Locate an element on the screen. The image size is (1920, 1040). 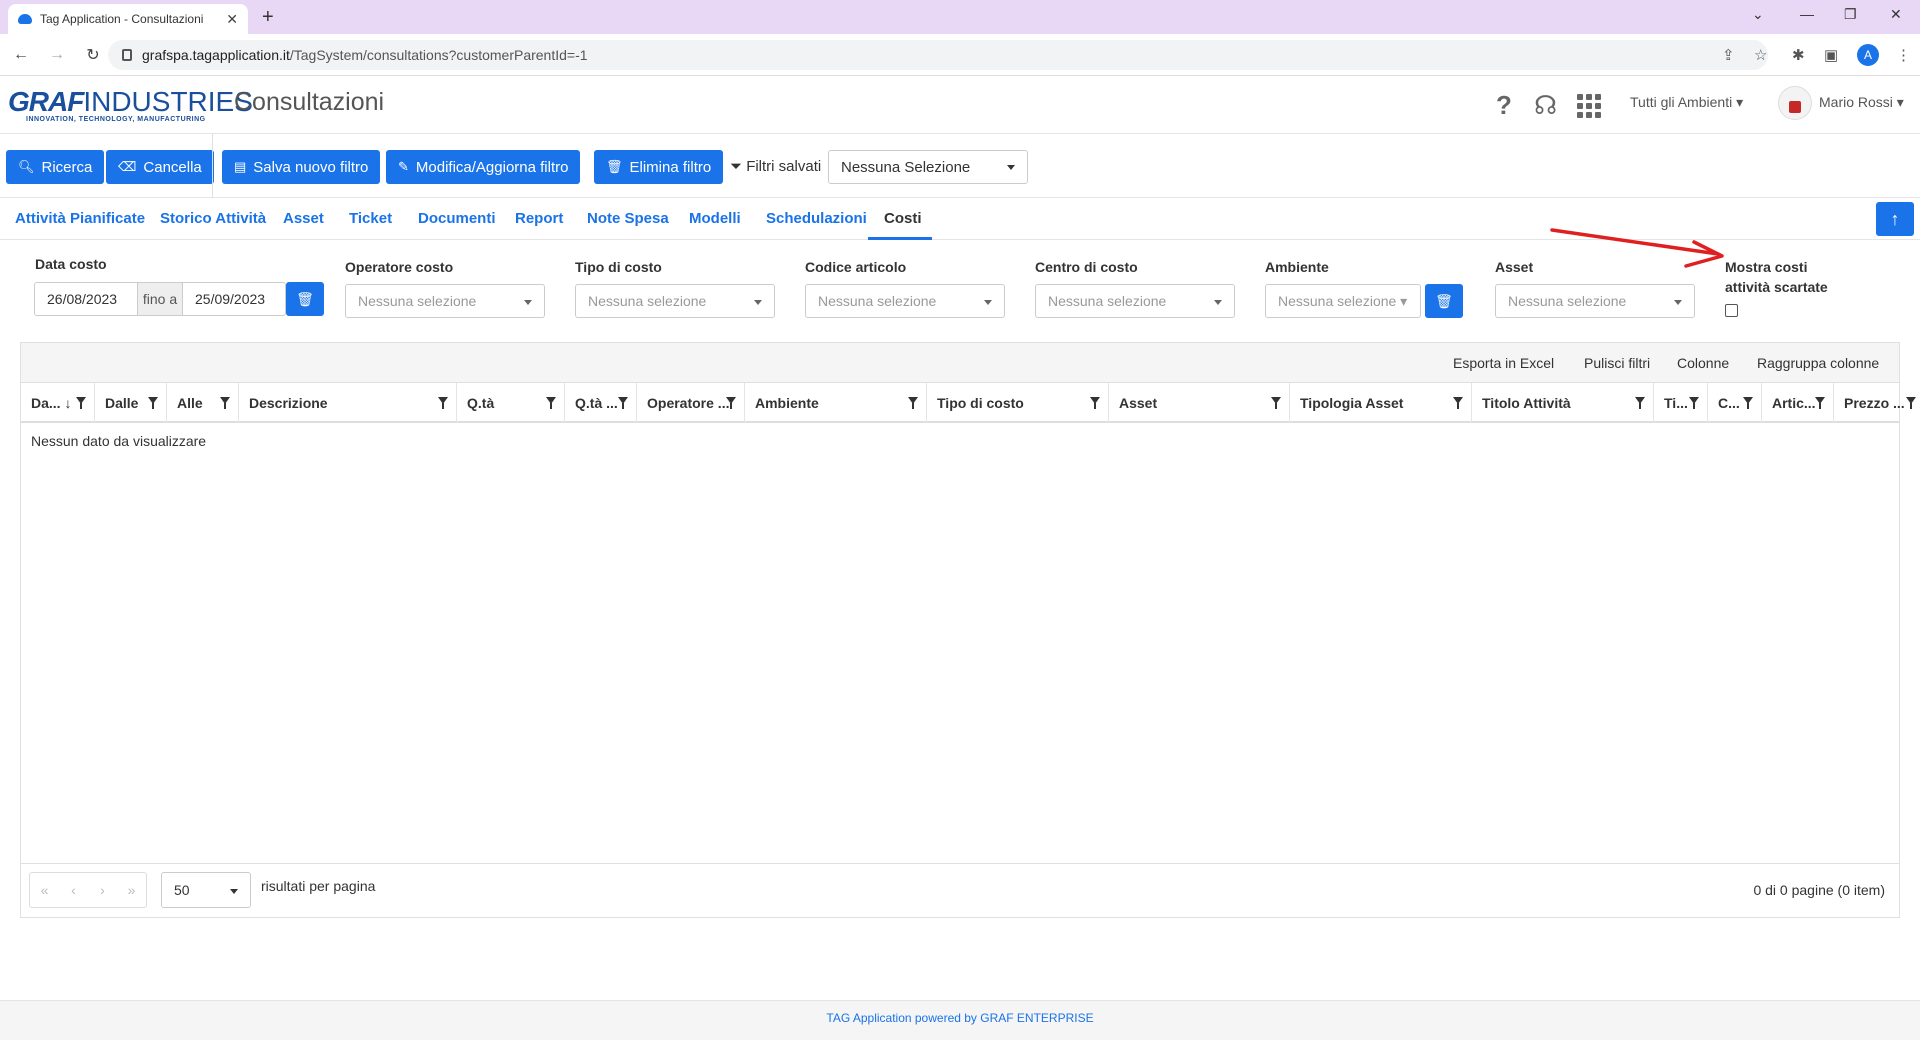
column-header: Ambiente is located at coordinates (836, 403).